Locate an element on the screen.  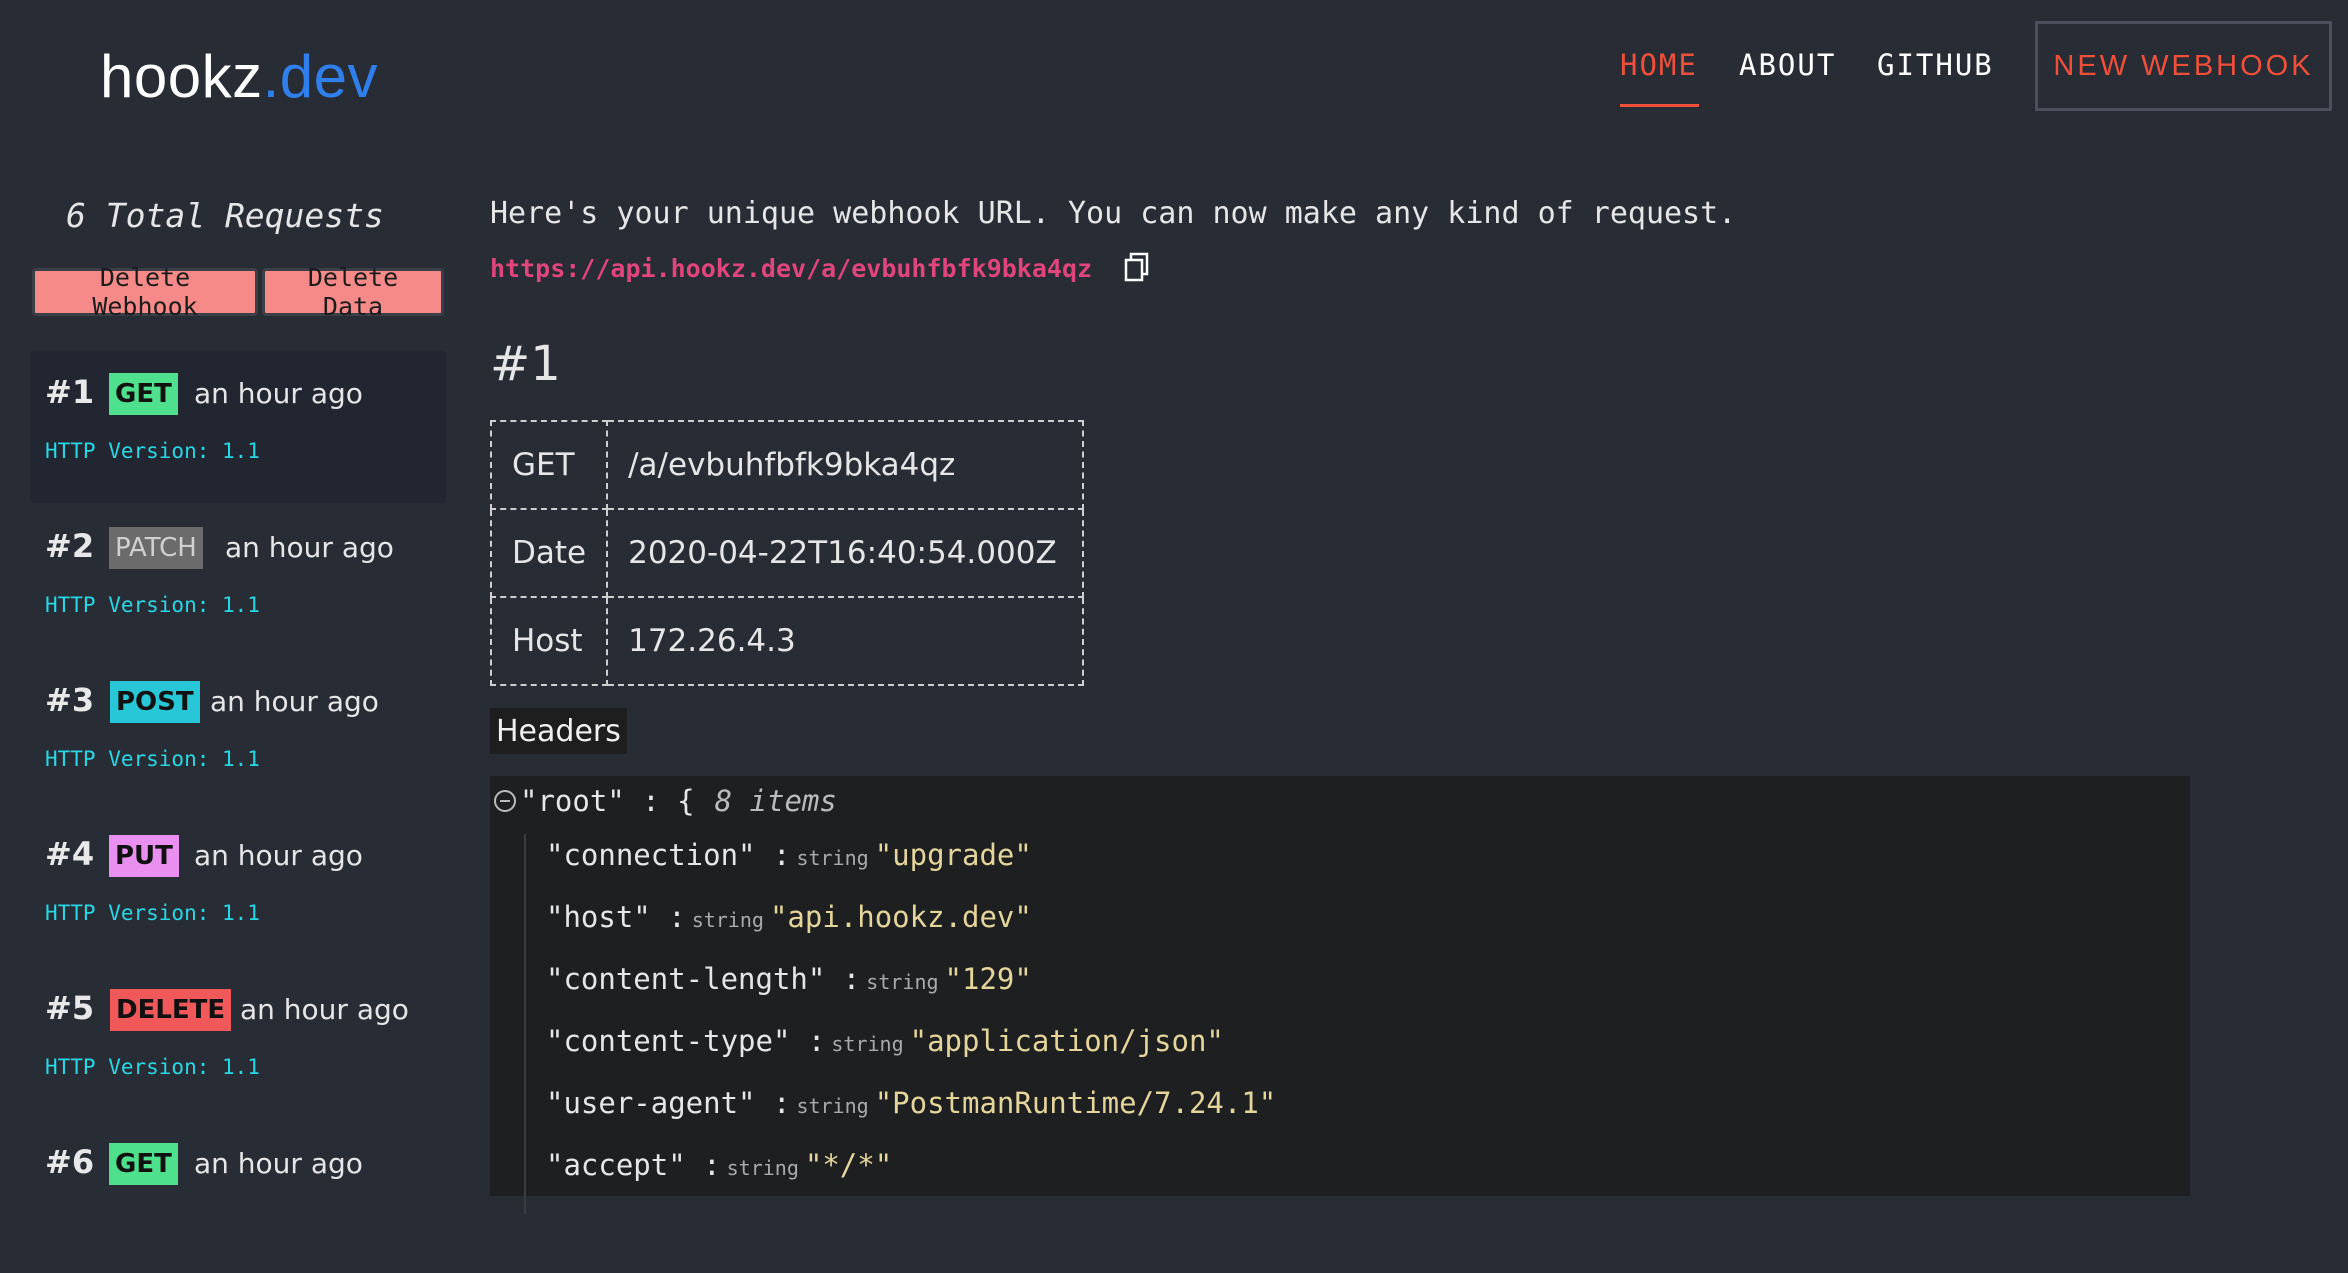
json-key: "accept" : is located at coordinates (633, 1165).